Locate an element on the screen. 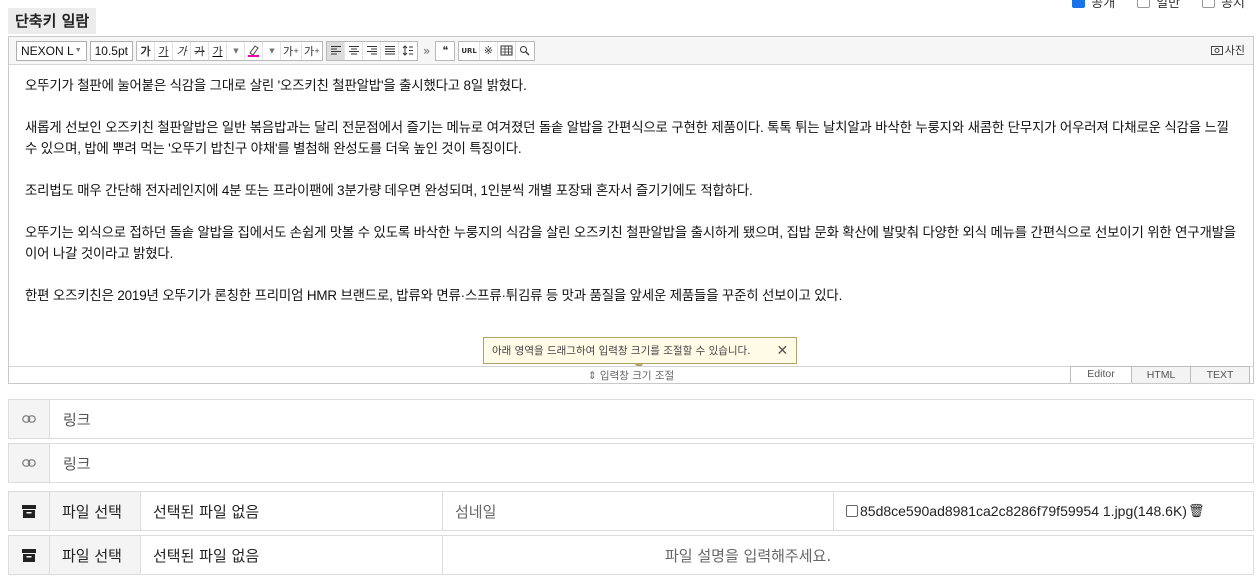 The image size is (1259, 580). subscript-label: 가 is located at coordinates (309, 51).